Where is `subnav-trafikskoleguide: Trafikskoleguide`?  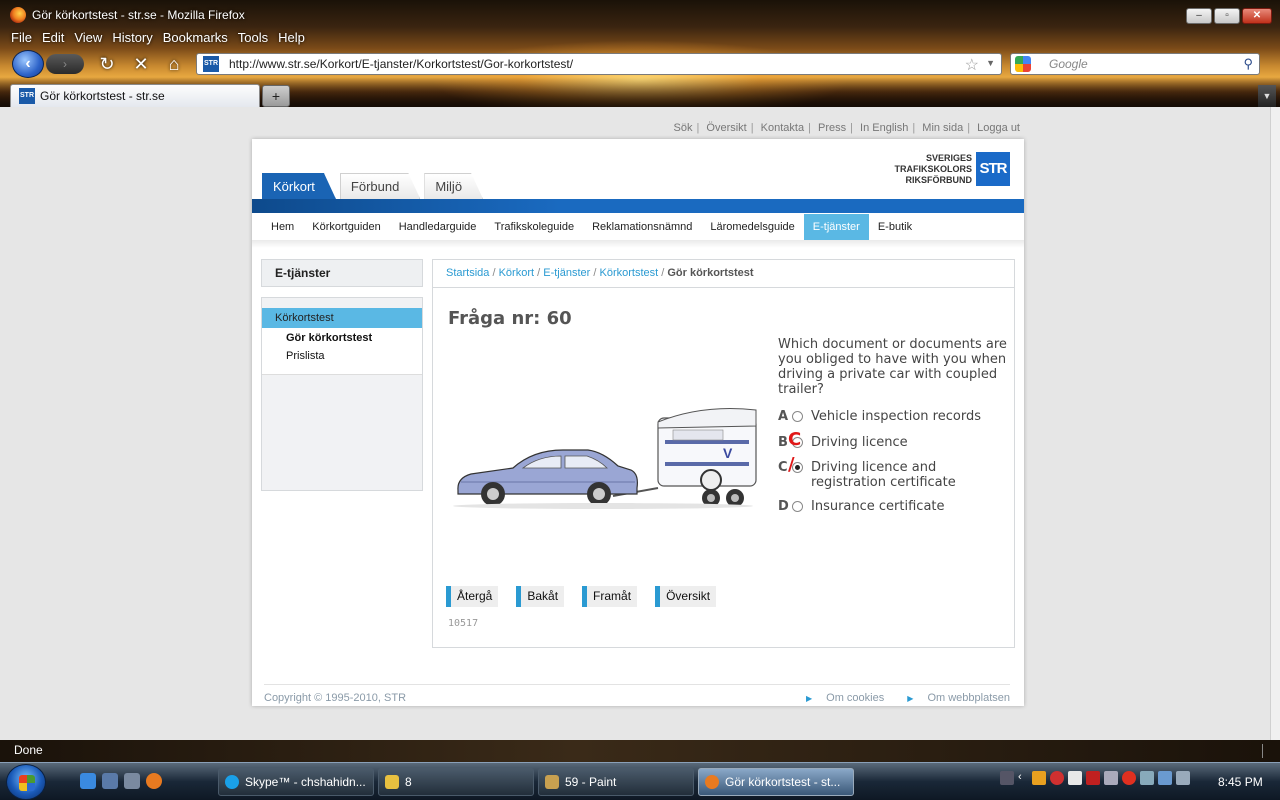 subnav-trafikskoleguide: Trafikskoleguide is located at coordinates (534, 227).